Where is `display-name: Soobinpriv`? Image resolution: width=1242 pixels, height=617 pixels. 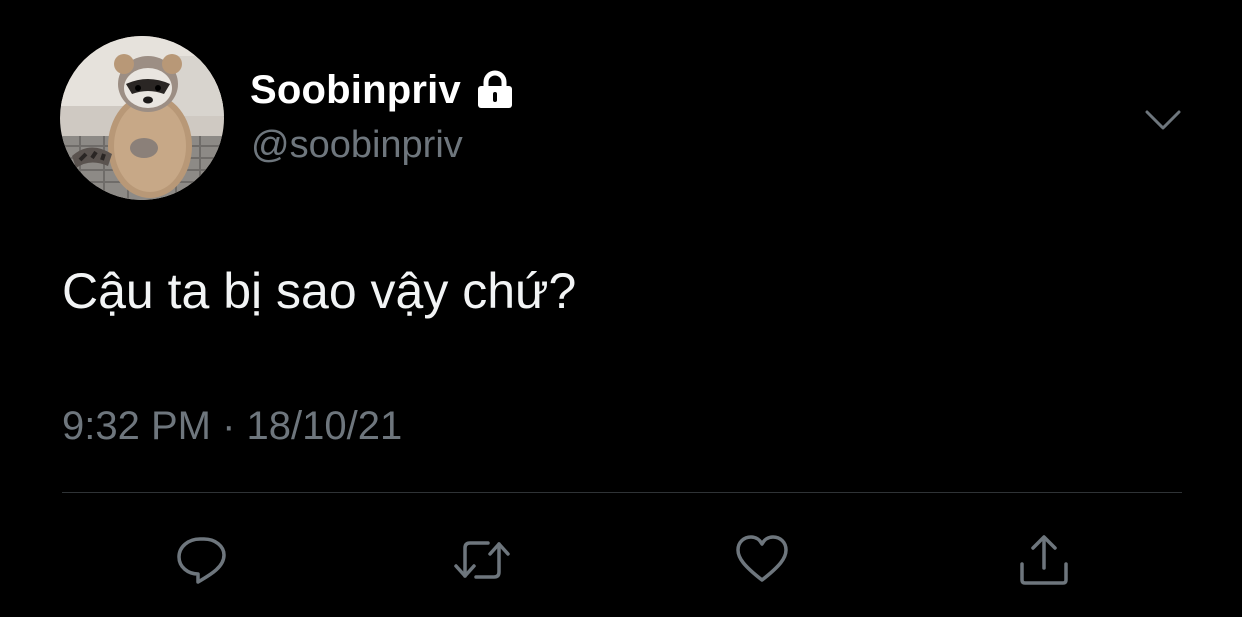
display-name: Soobinpriv is located at coordinates (355, 90).